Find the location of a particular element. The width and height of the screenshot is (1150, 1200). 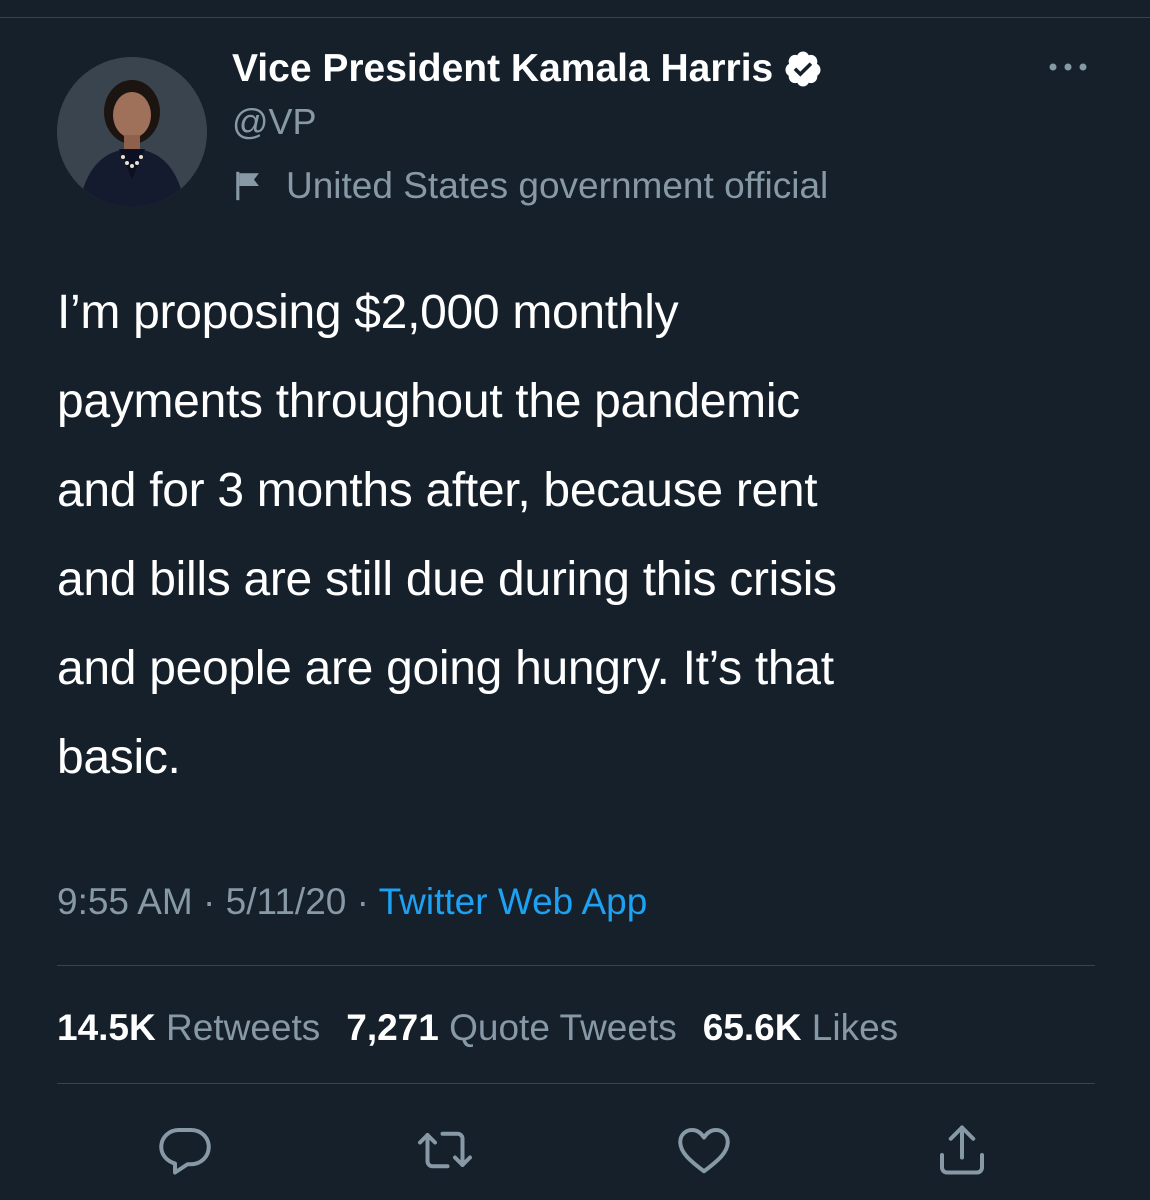

avatar-image is located at coordinates (132, 132).